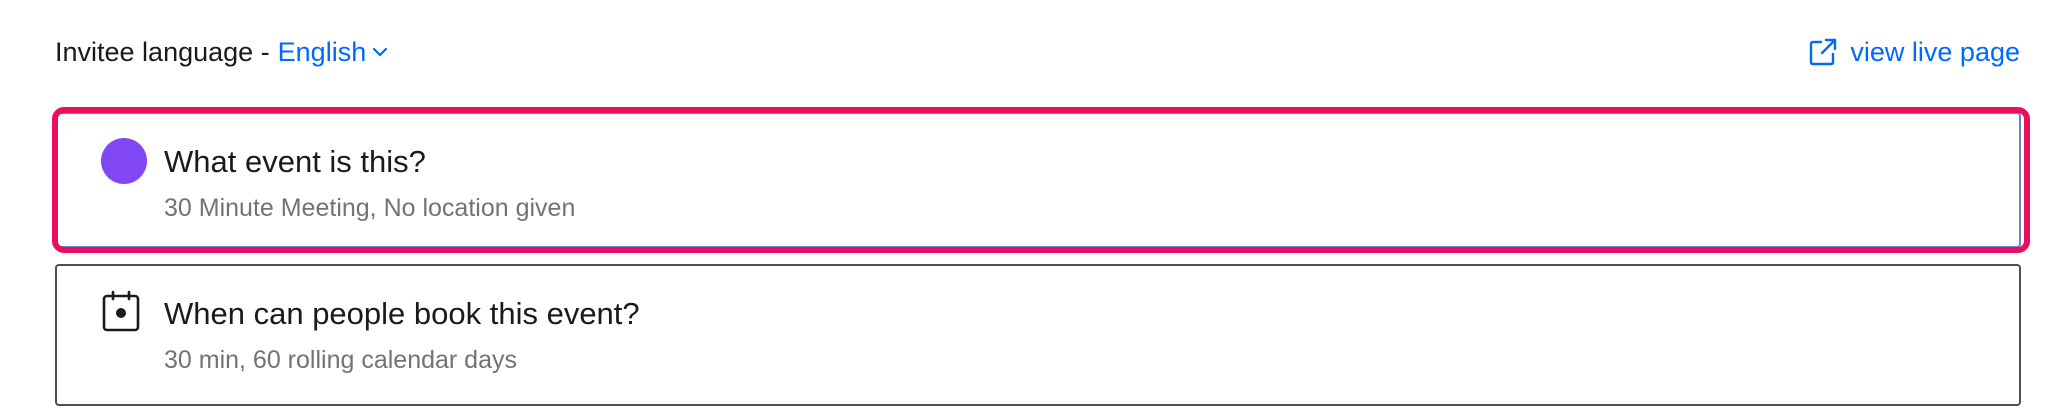 Image resolution: width=2060 pixels, height=420 pixels. I want to click on calendar-icon, so click(121, 311).